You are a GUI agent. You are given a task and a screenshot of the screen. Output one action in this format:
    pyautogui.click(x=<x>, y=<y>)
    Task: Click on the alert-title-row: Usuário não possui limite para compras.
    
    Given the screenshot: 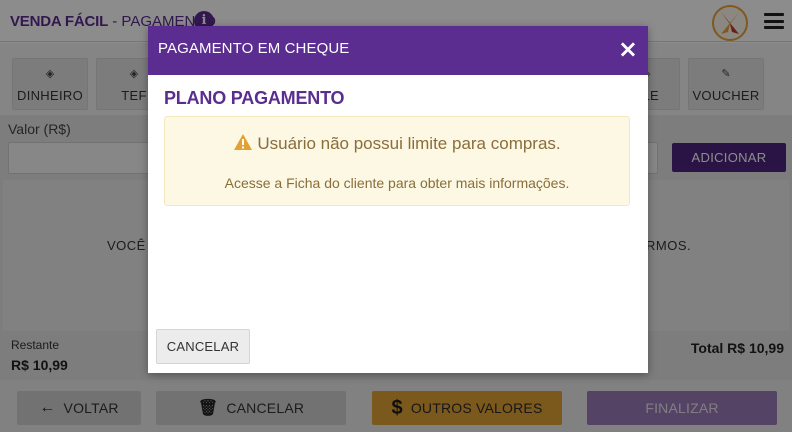 What is the action you would take?
    pyautogui.click(x=397, y=144)
    